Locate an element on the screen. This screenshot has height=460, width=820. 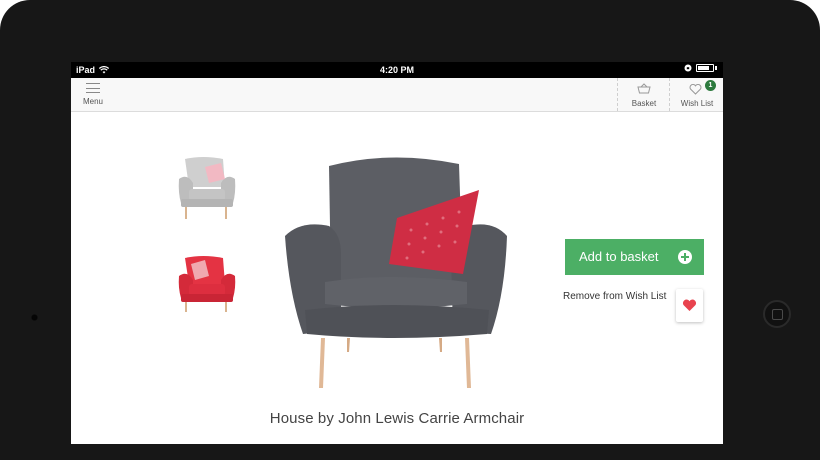
battery-icon is located at coordinates (705, 68).